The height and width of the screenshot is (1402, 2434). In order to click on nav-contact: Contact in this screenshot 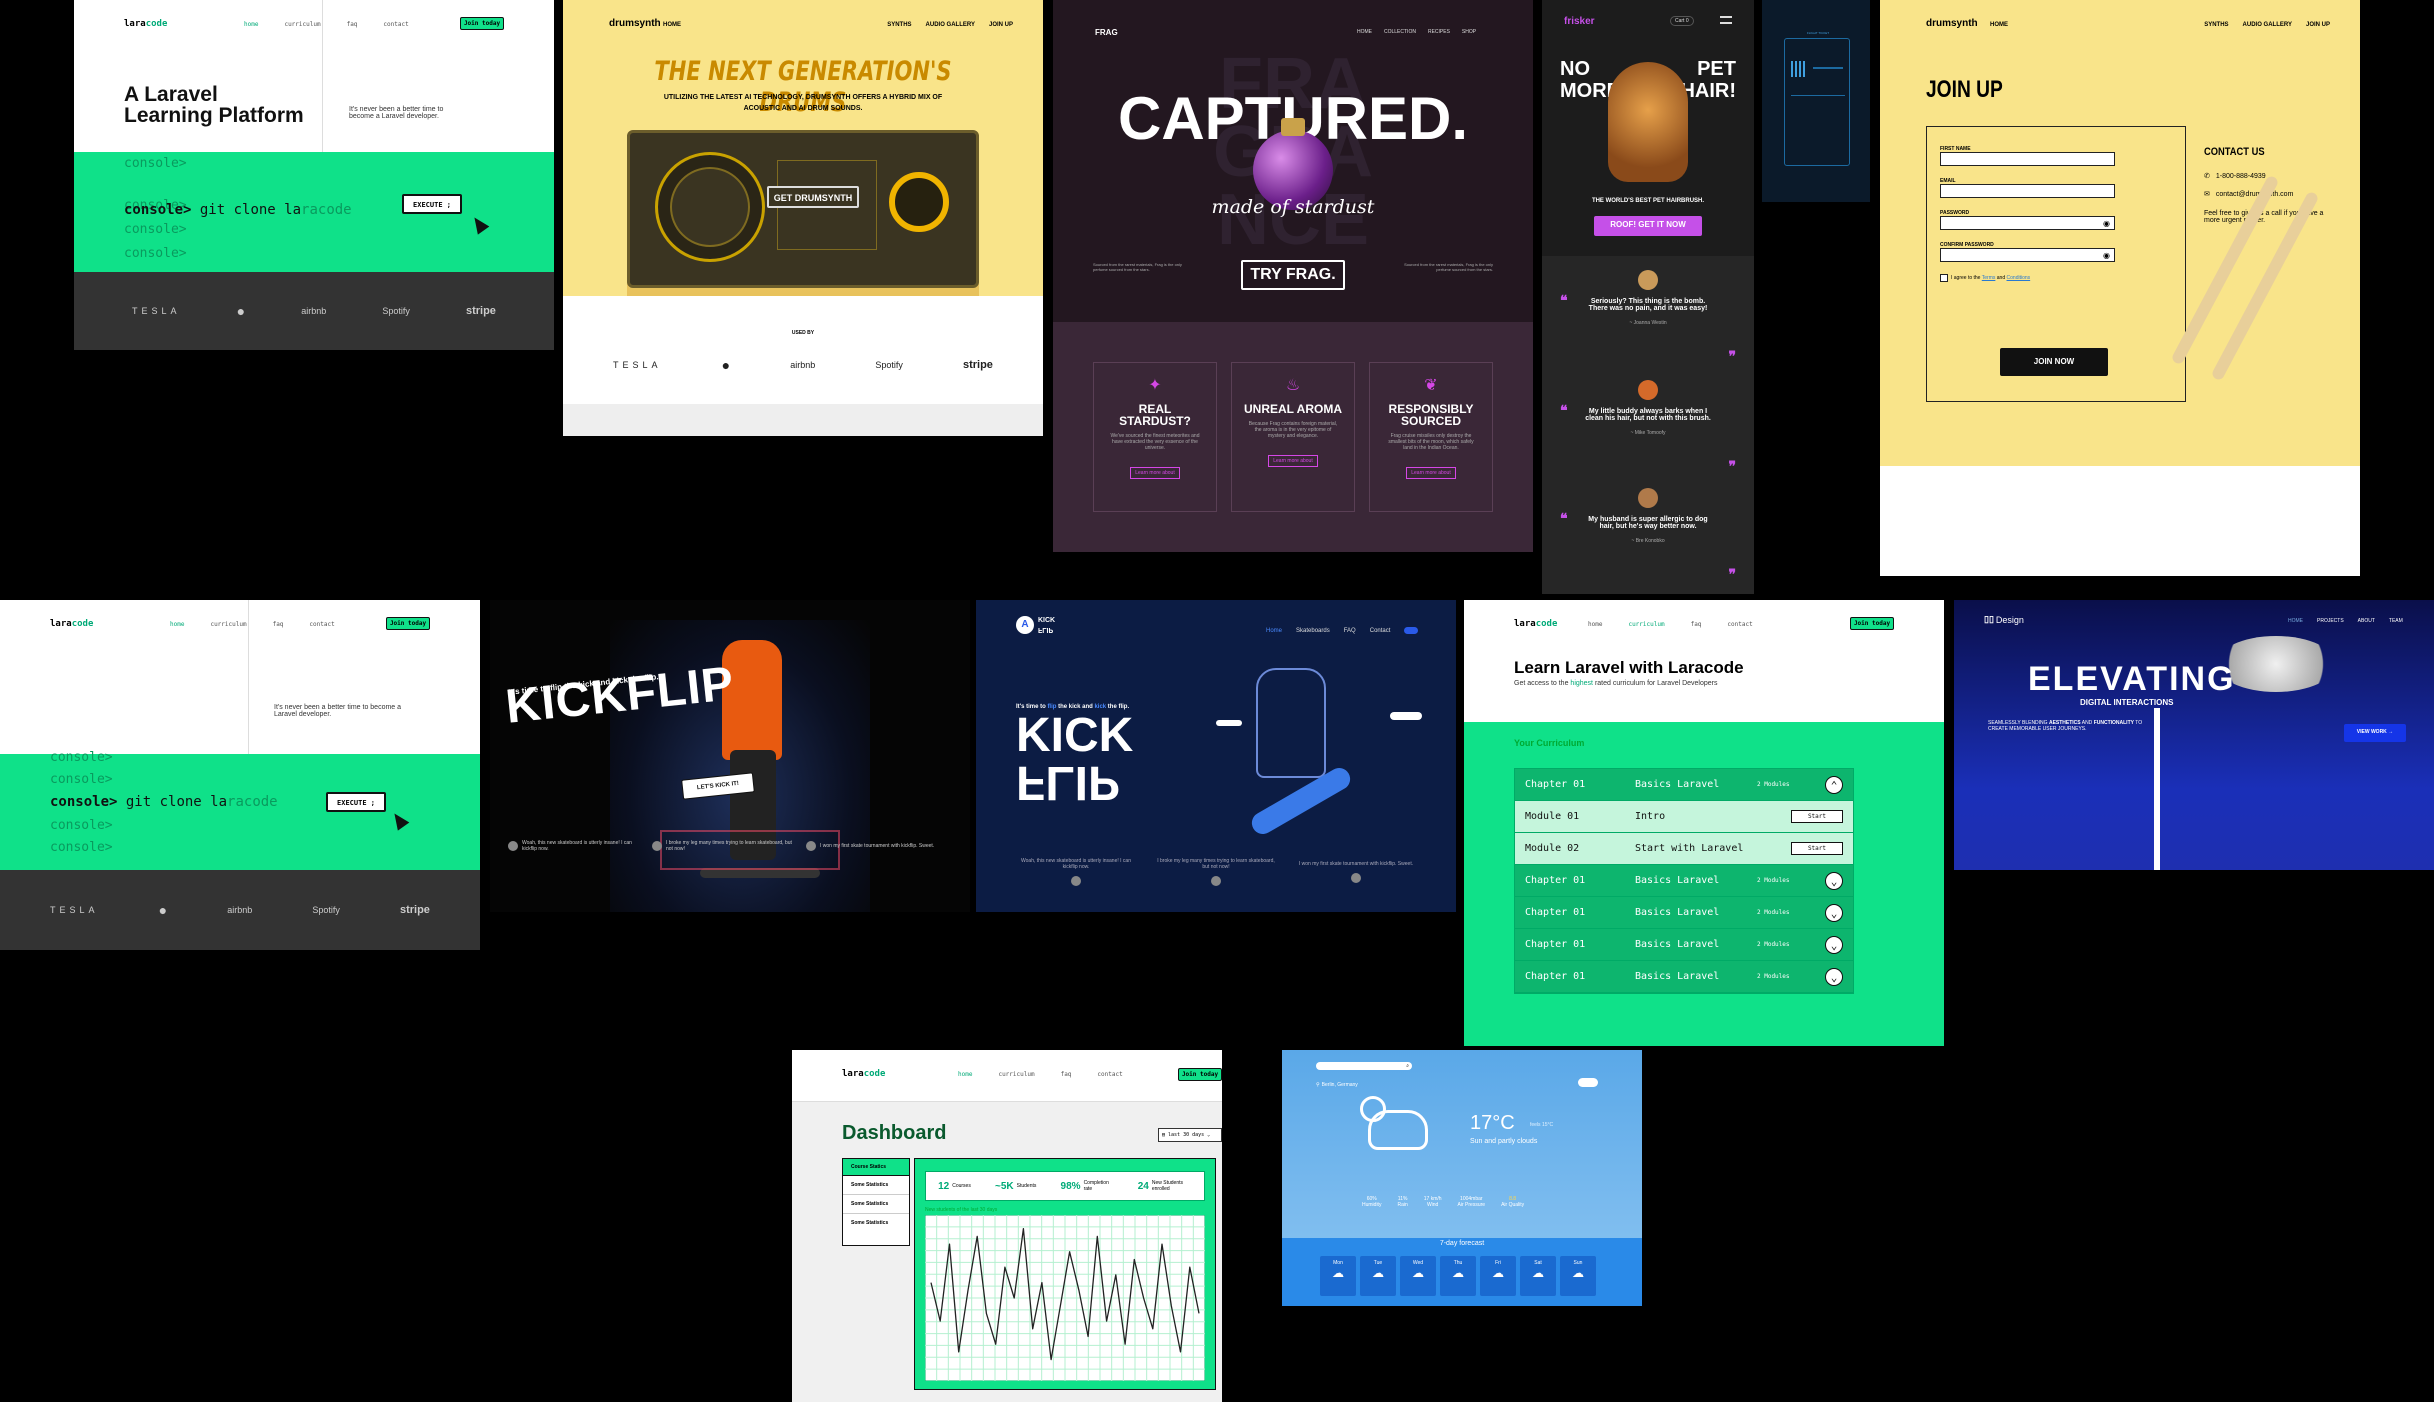, I will do `click(1380, 631)`.